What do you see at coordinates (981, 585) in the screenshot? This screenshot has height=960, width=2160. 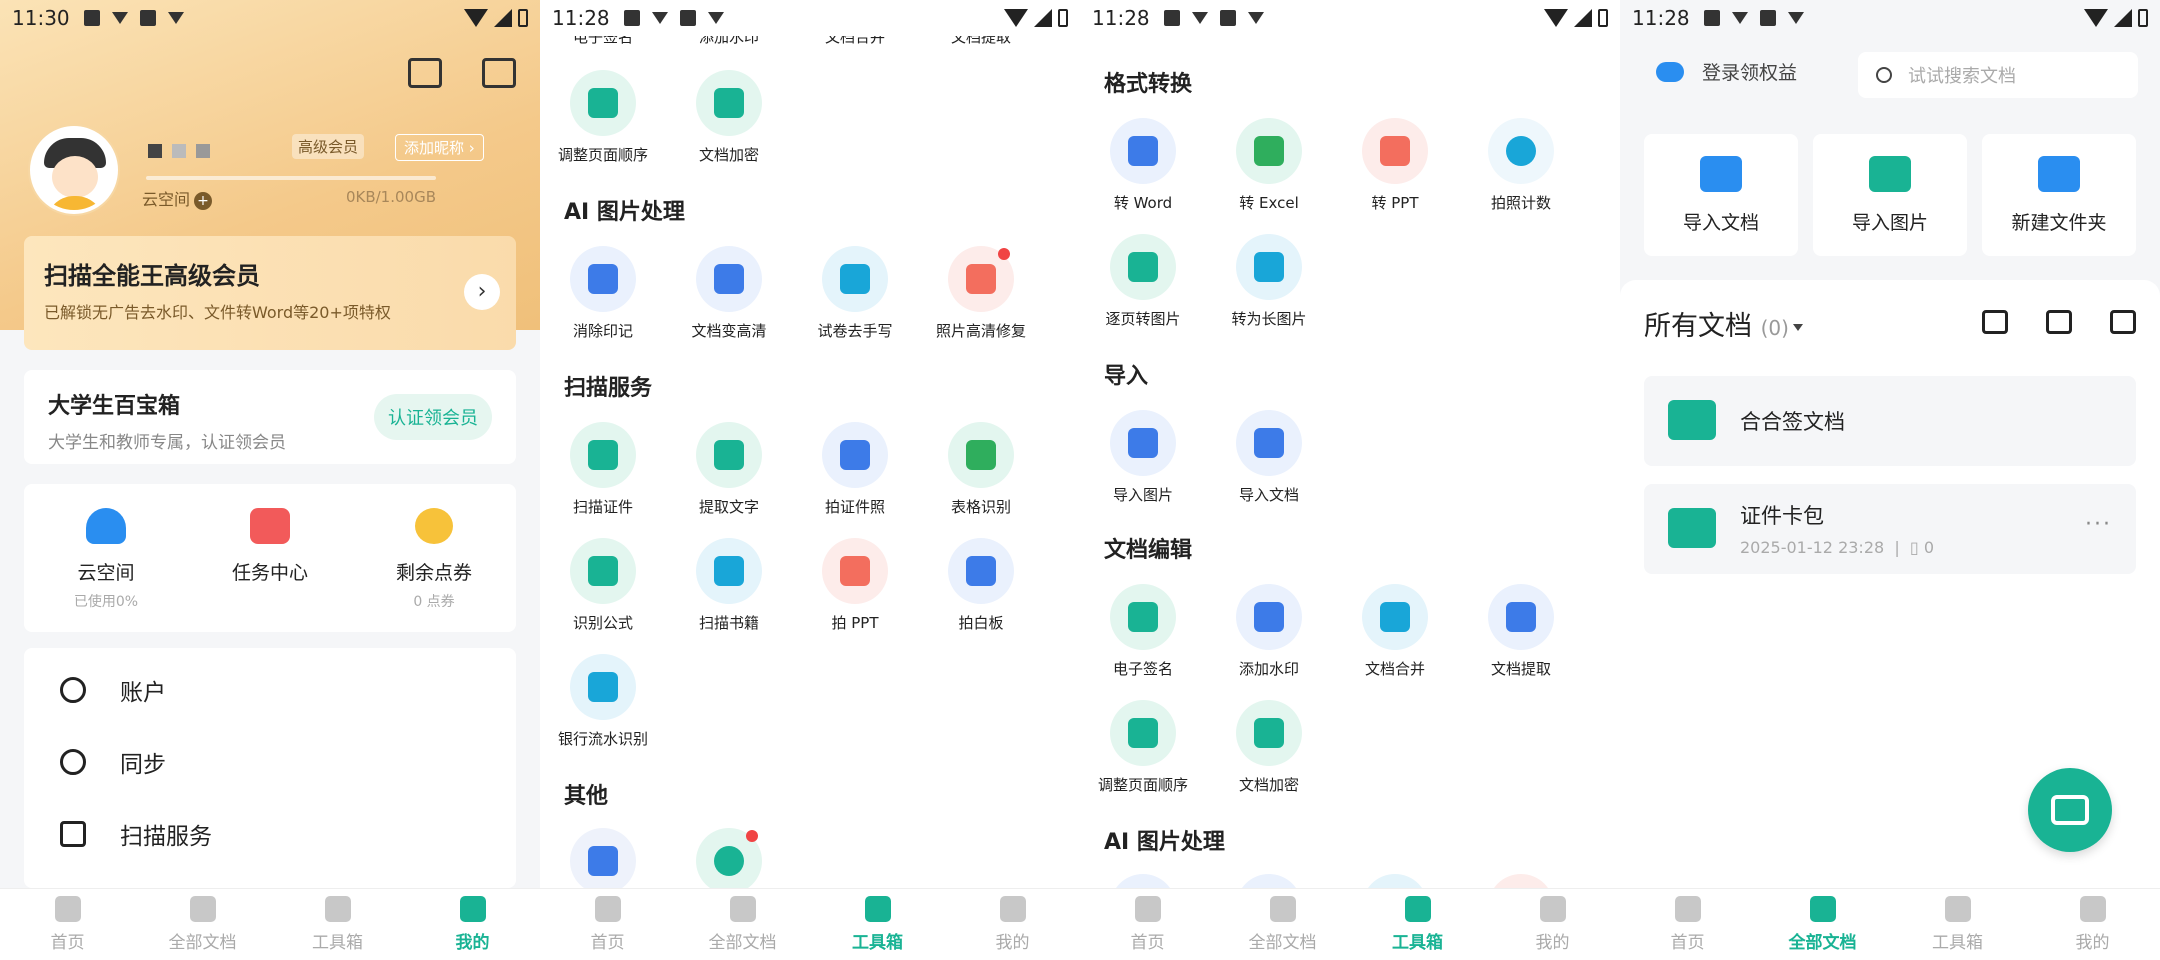 I see `tool-whiteboard: 拍白板` at bounding box center [981, 585].